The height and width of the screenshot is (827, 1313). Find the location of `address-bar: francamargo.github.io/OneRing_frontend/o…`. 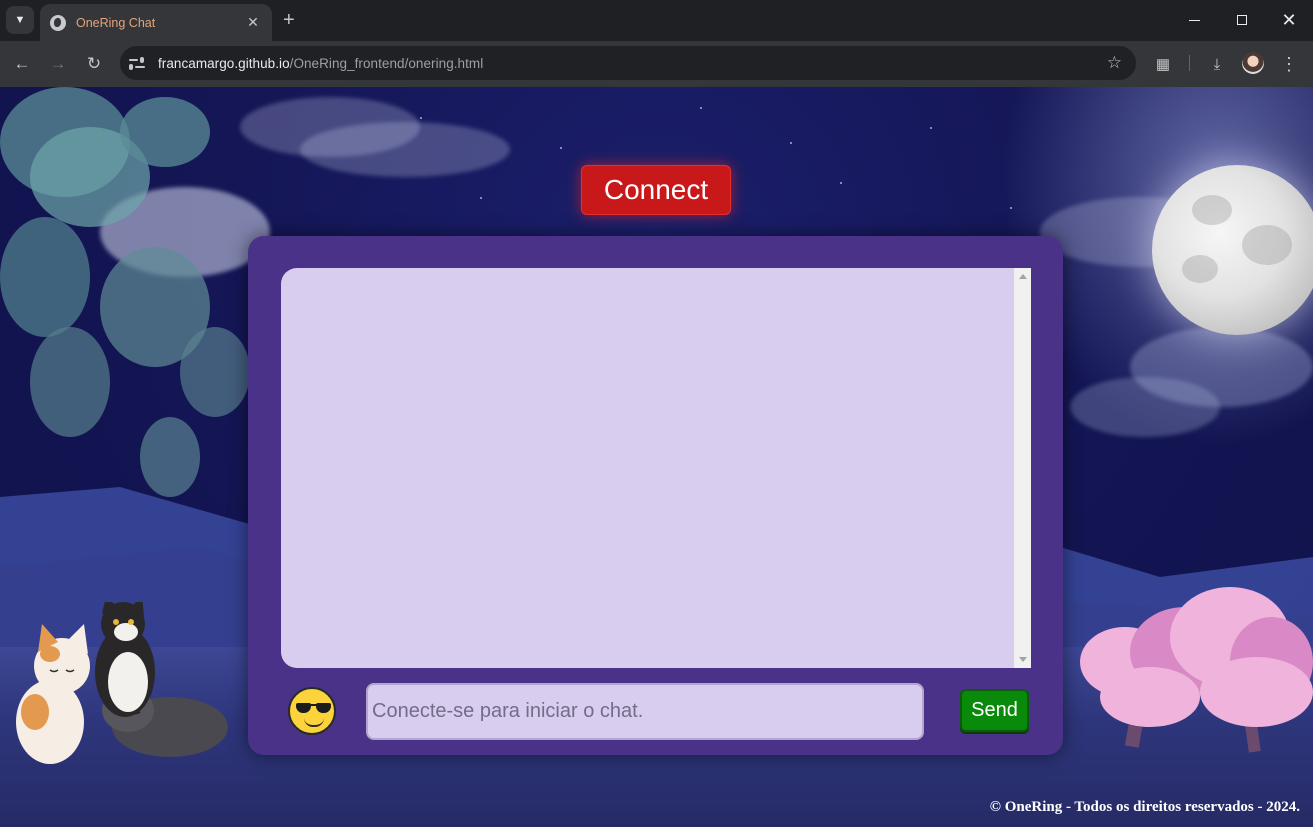

address-bar: francamargo.github.io/OneRing_frontend/o… is located at coordinates (628, 63).